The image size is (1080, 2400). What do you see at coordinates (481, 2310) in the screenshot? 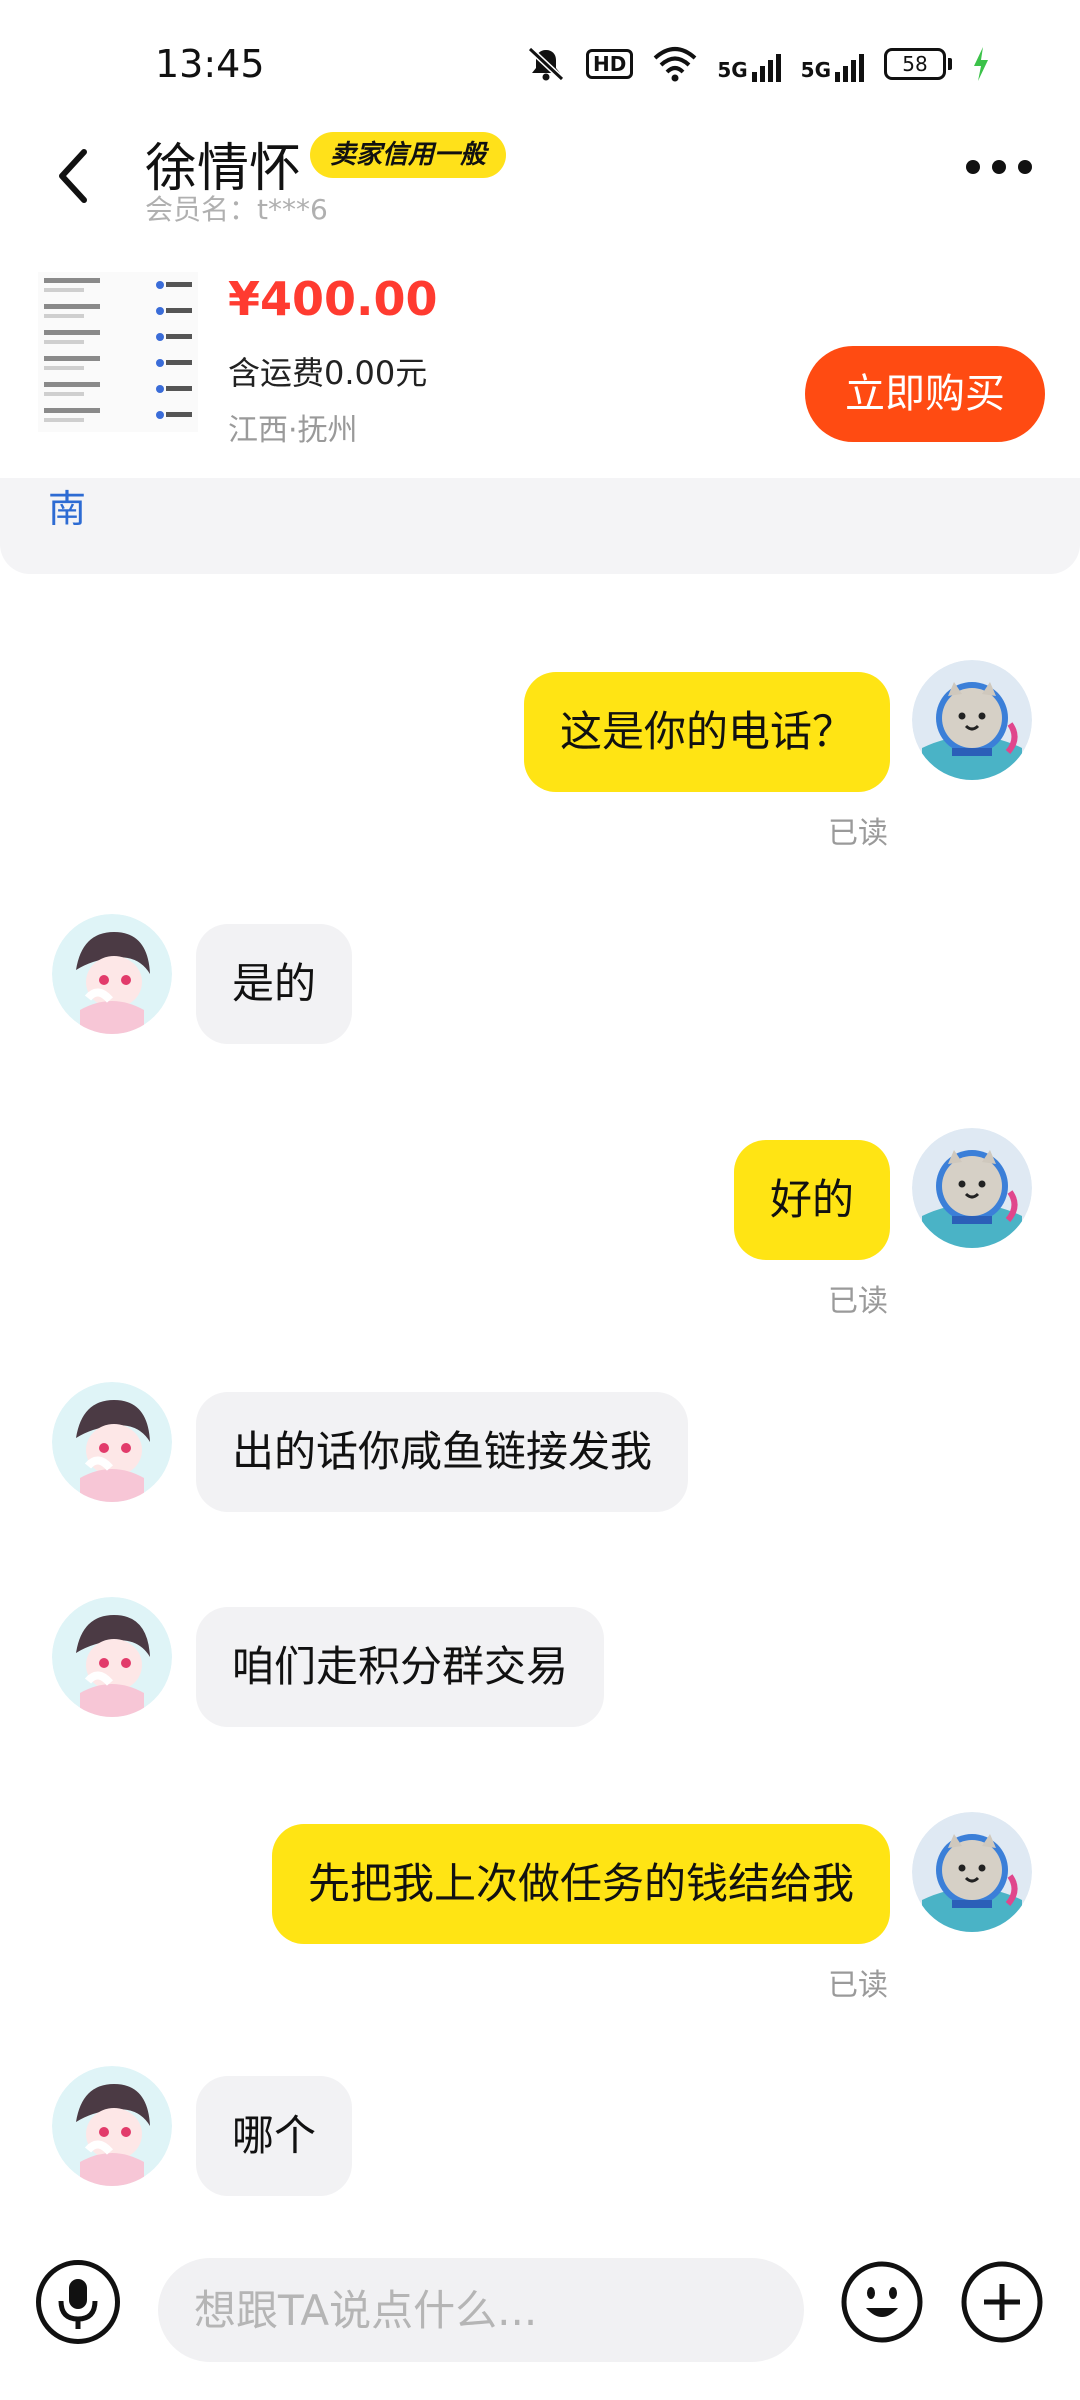
I see `message-input` at bounding box center [481, 2310].